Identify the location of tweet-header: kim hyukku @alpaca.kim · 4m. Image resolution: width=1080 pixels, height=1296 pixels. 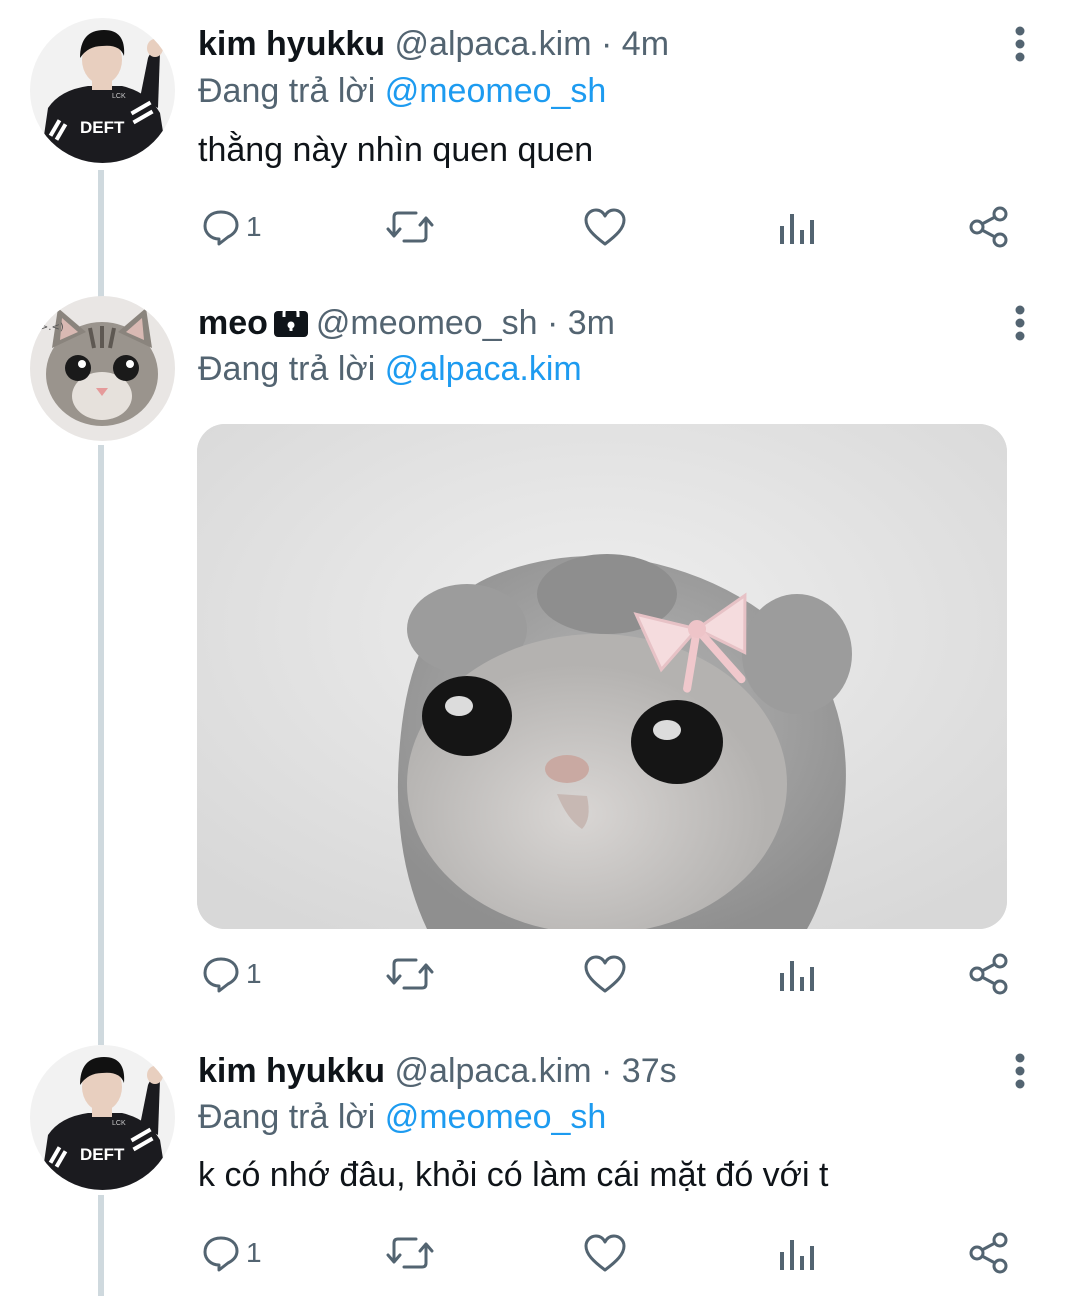
(433, 44).